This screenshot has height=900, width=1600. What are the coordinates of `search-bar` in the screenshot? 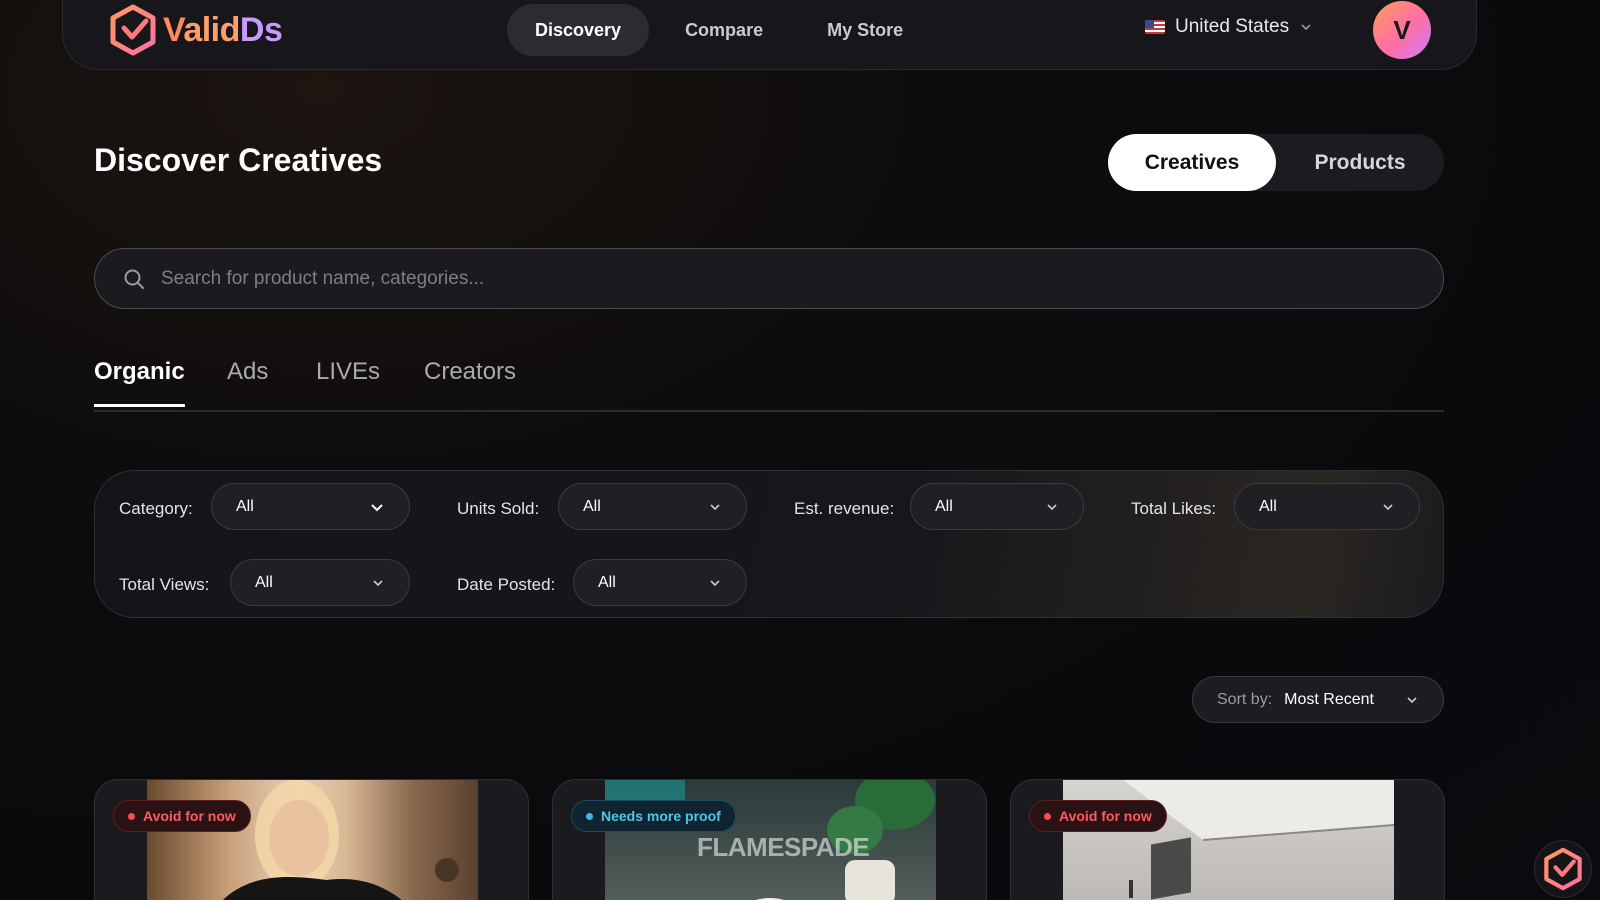 It's located at (769, 278).